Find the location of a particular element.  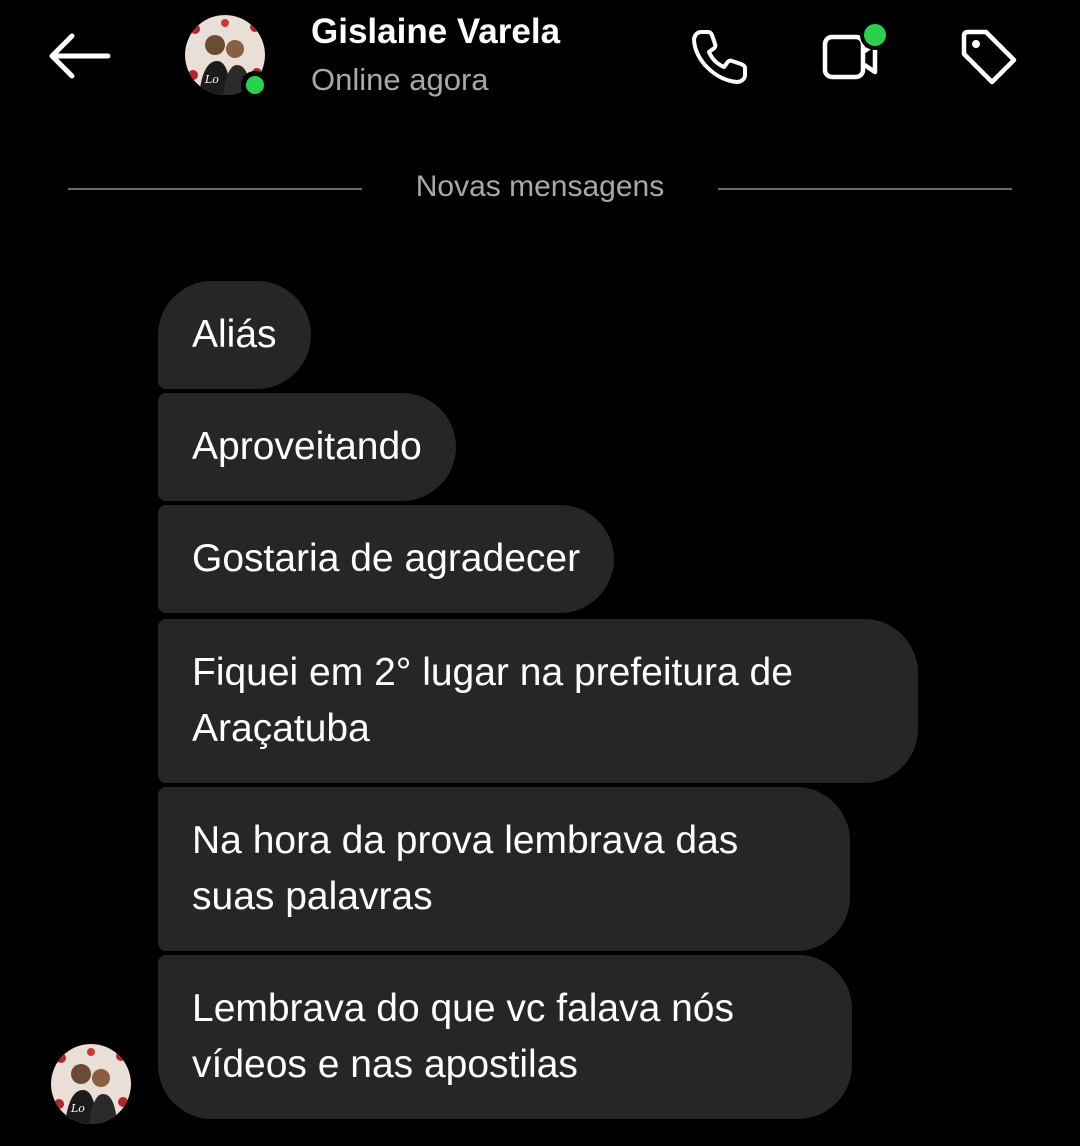

sender-avatar: Lo is located at coordinates (91, 1084).